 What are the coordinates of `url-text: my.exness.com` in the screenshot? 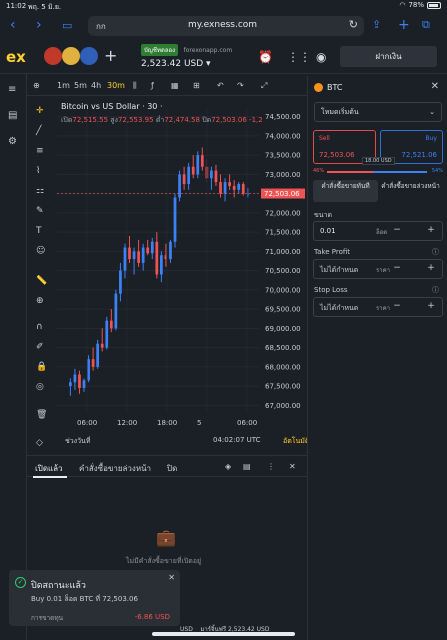 It's located at (223, 25).